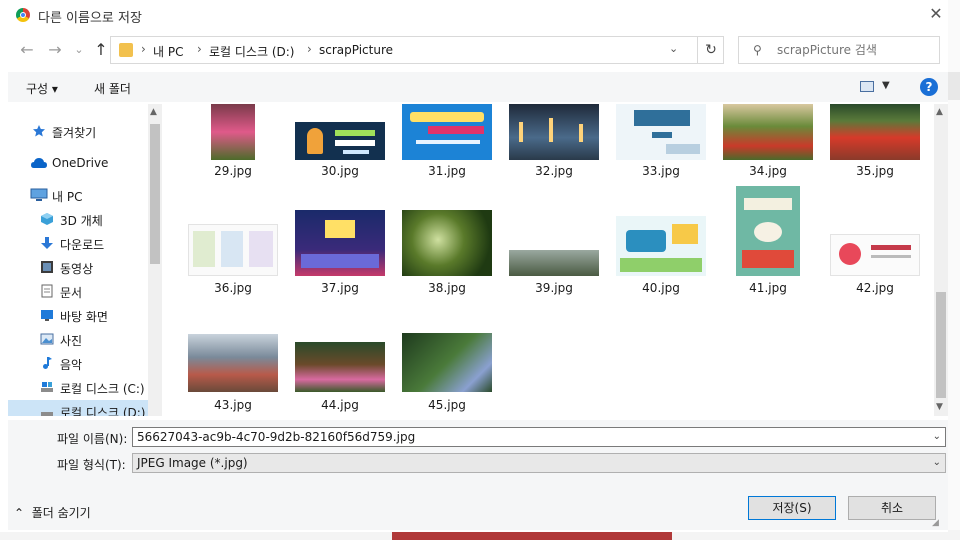 The height and width of the screenshot is (540, 960). I want to click on navigation-pane-scrollbar: ▲, so click(155, 260).